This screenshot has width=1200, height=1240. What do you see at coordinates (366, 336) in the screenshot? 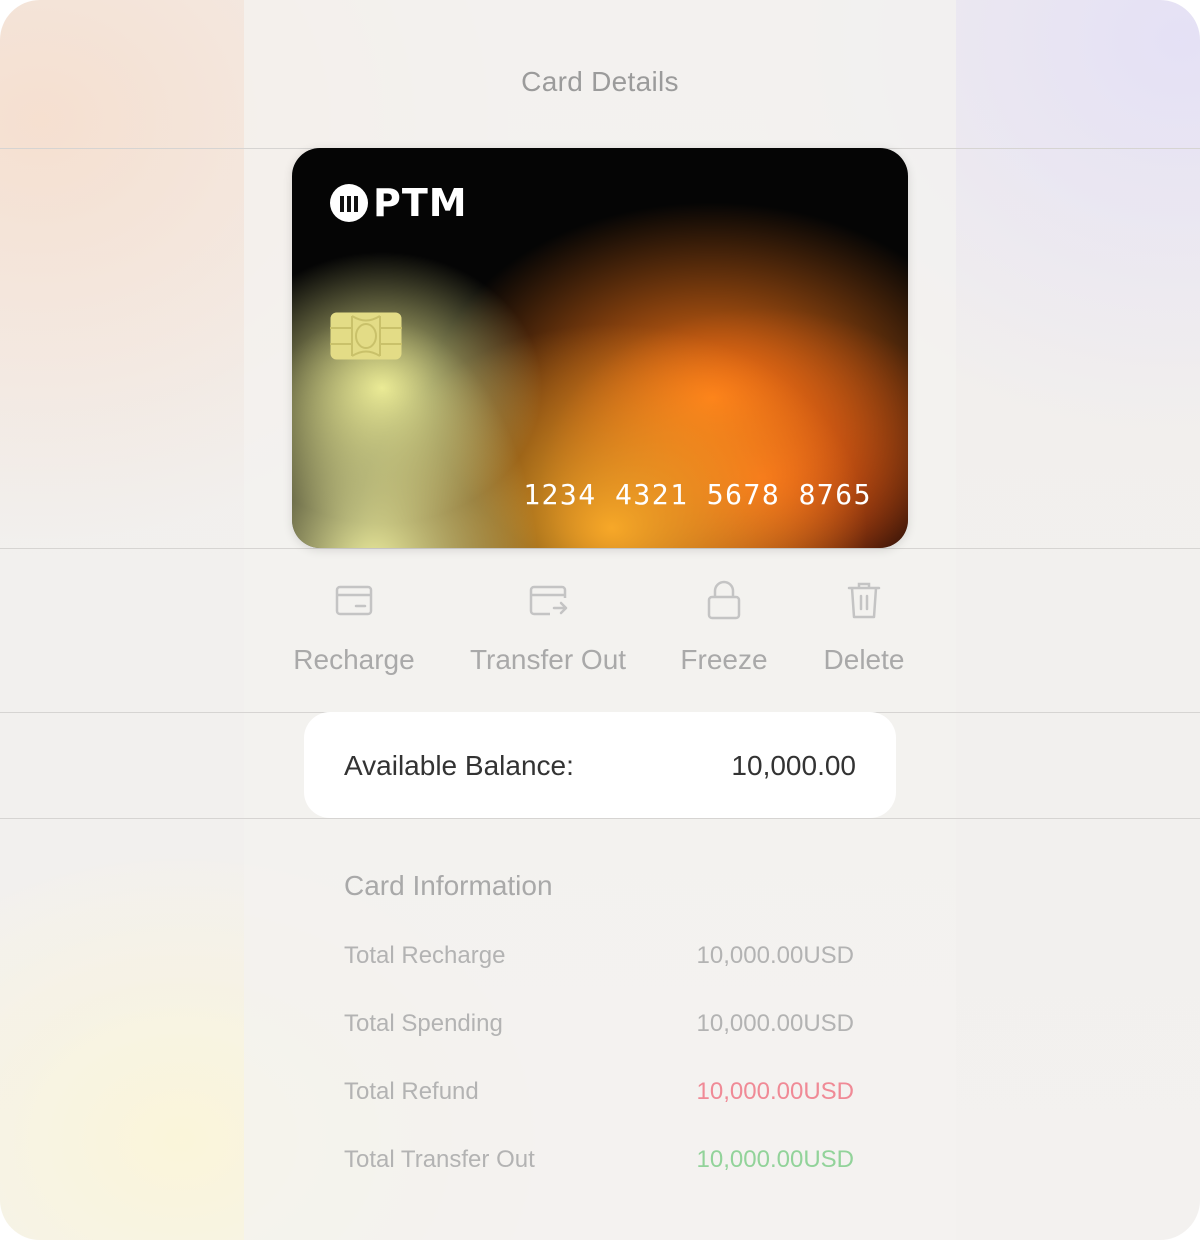
I see `card-chip-icon` at bounding box center [366, 336].